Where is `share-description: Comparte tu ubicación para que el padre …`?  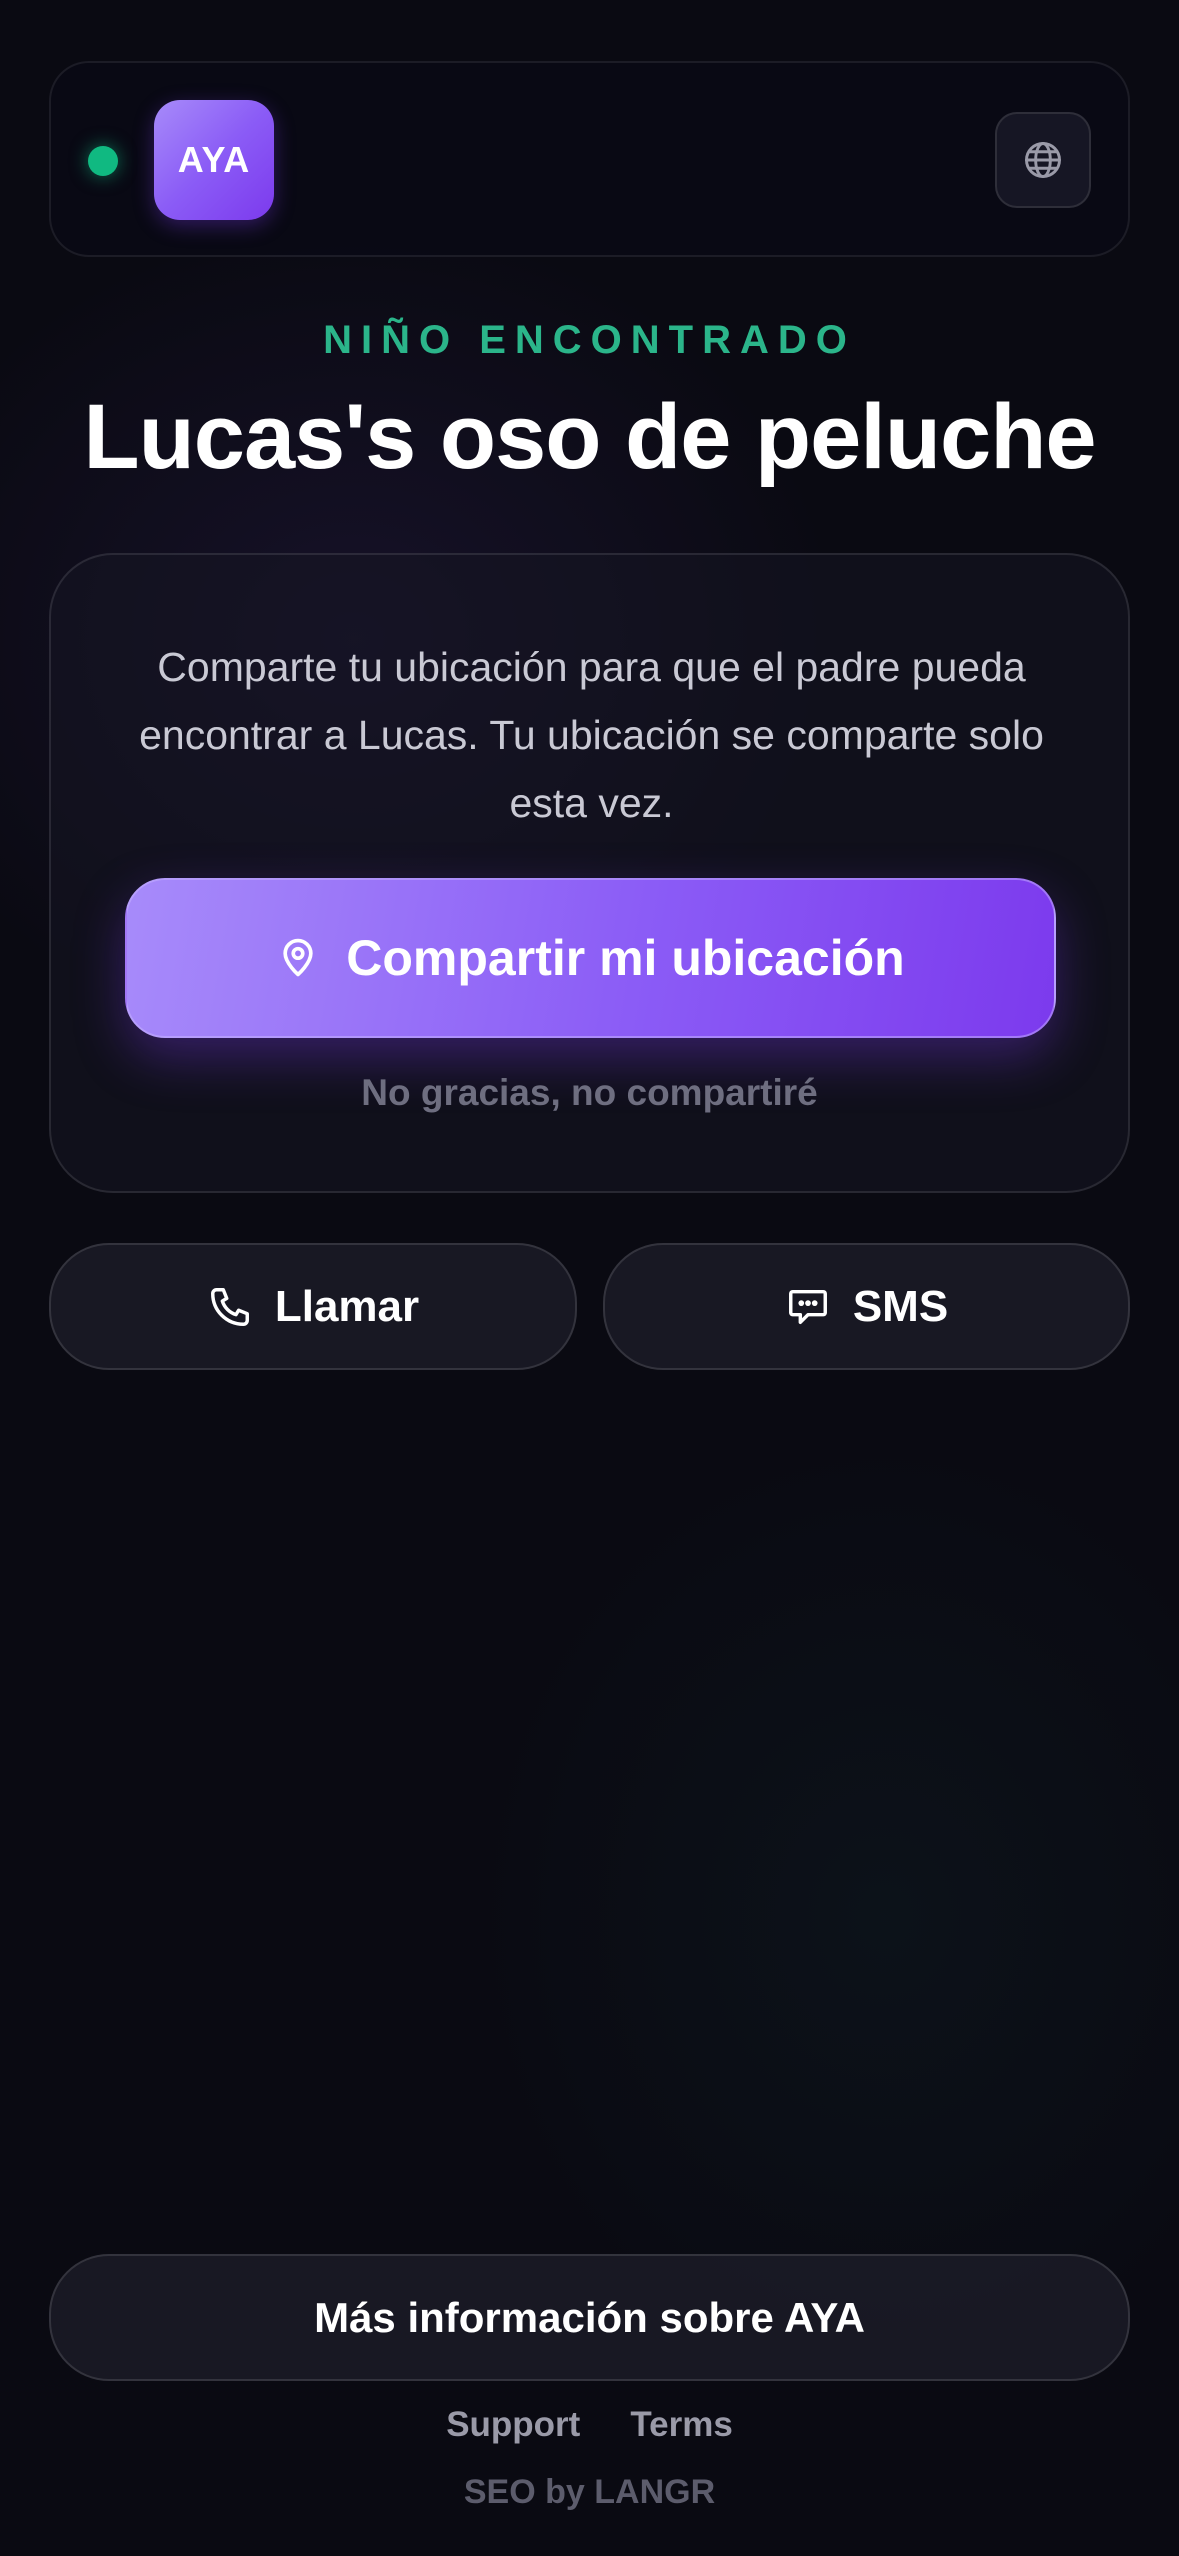 share-description: Comparte tu ubicación para que el padre … is located at coordinates (591, 735).